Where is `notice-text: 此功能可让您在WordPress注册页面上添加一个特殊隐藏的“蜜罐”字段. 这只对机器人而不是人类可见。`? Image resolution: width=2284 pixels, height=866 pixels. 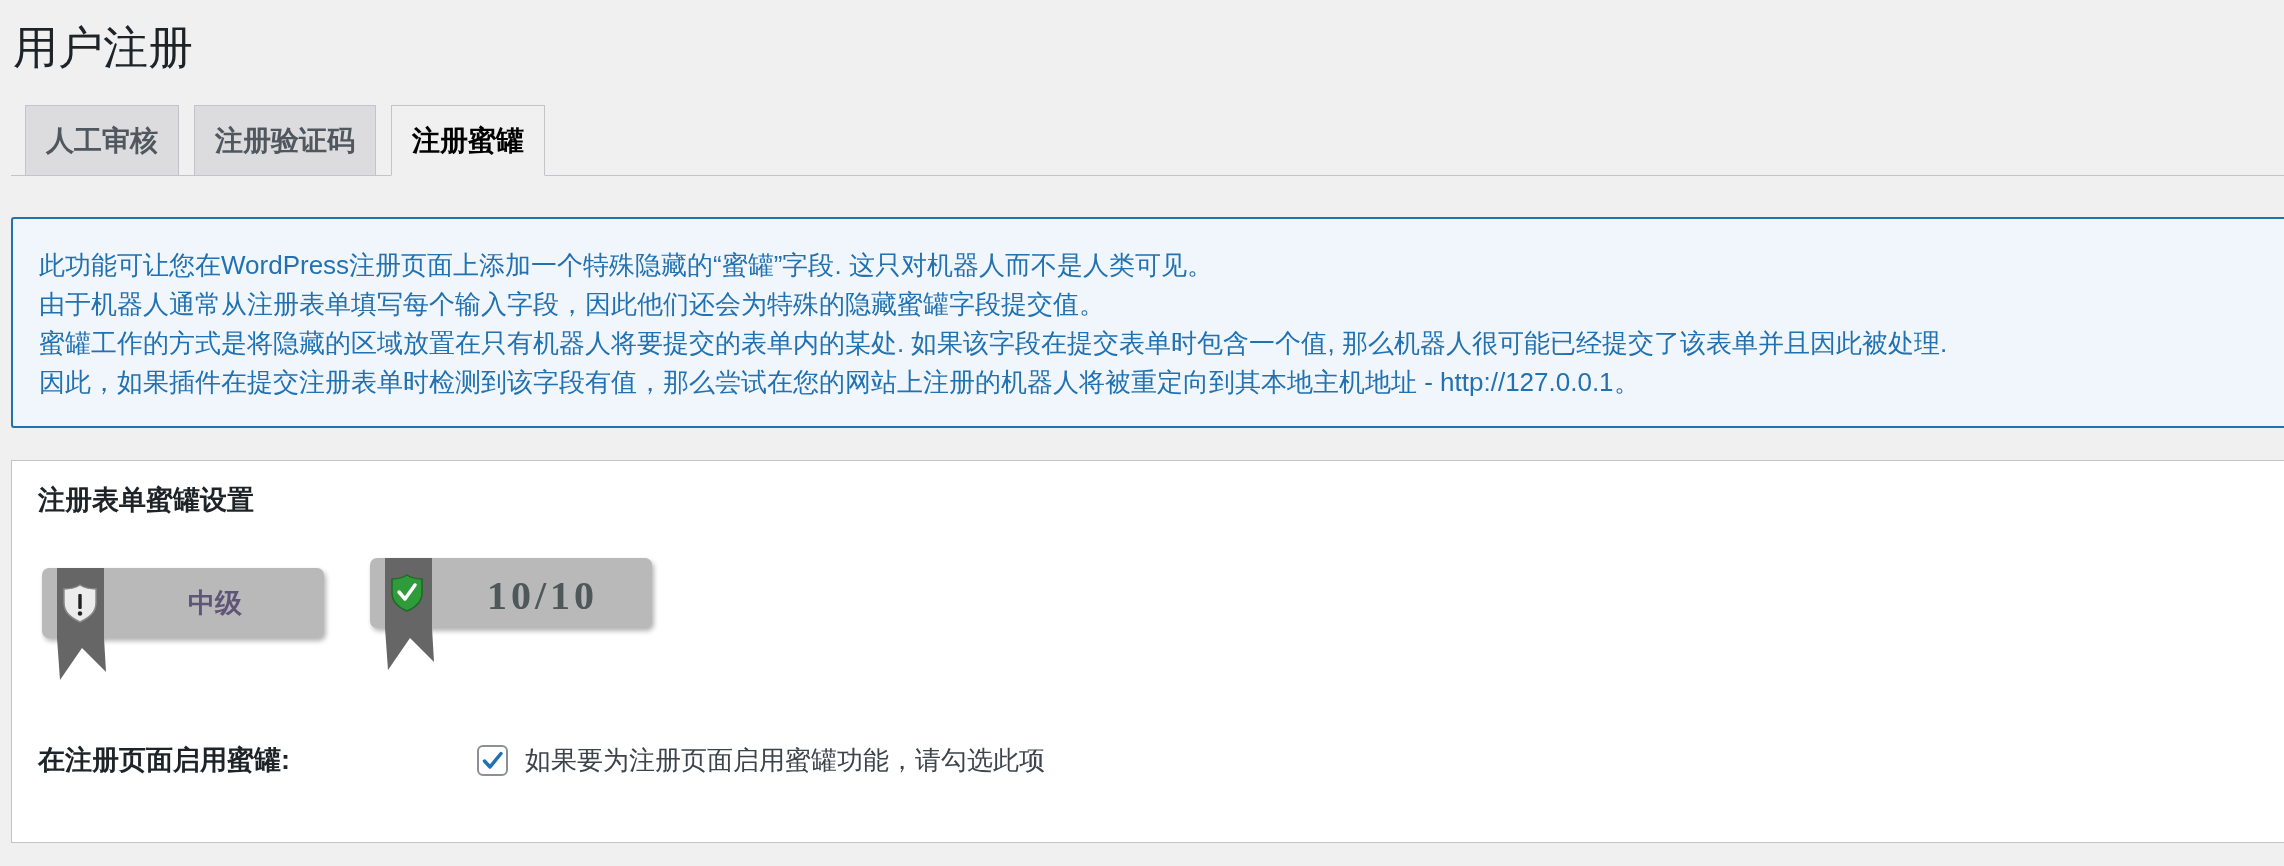 notice-text: 此功能可让您在WordPress注册页面上添加一个特殊隐藏的“蜜罐”字段. 这只对机器人而不是人类可见。 is located at coordinates (626, 265).